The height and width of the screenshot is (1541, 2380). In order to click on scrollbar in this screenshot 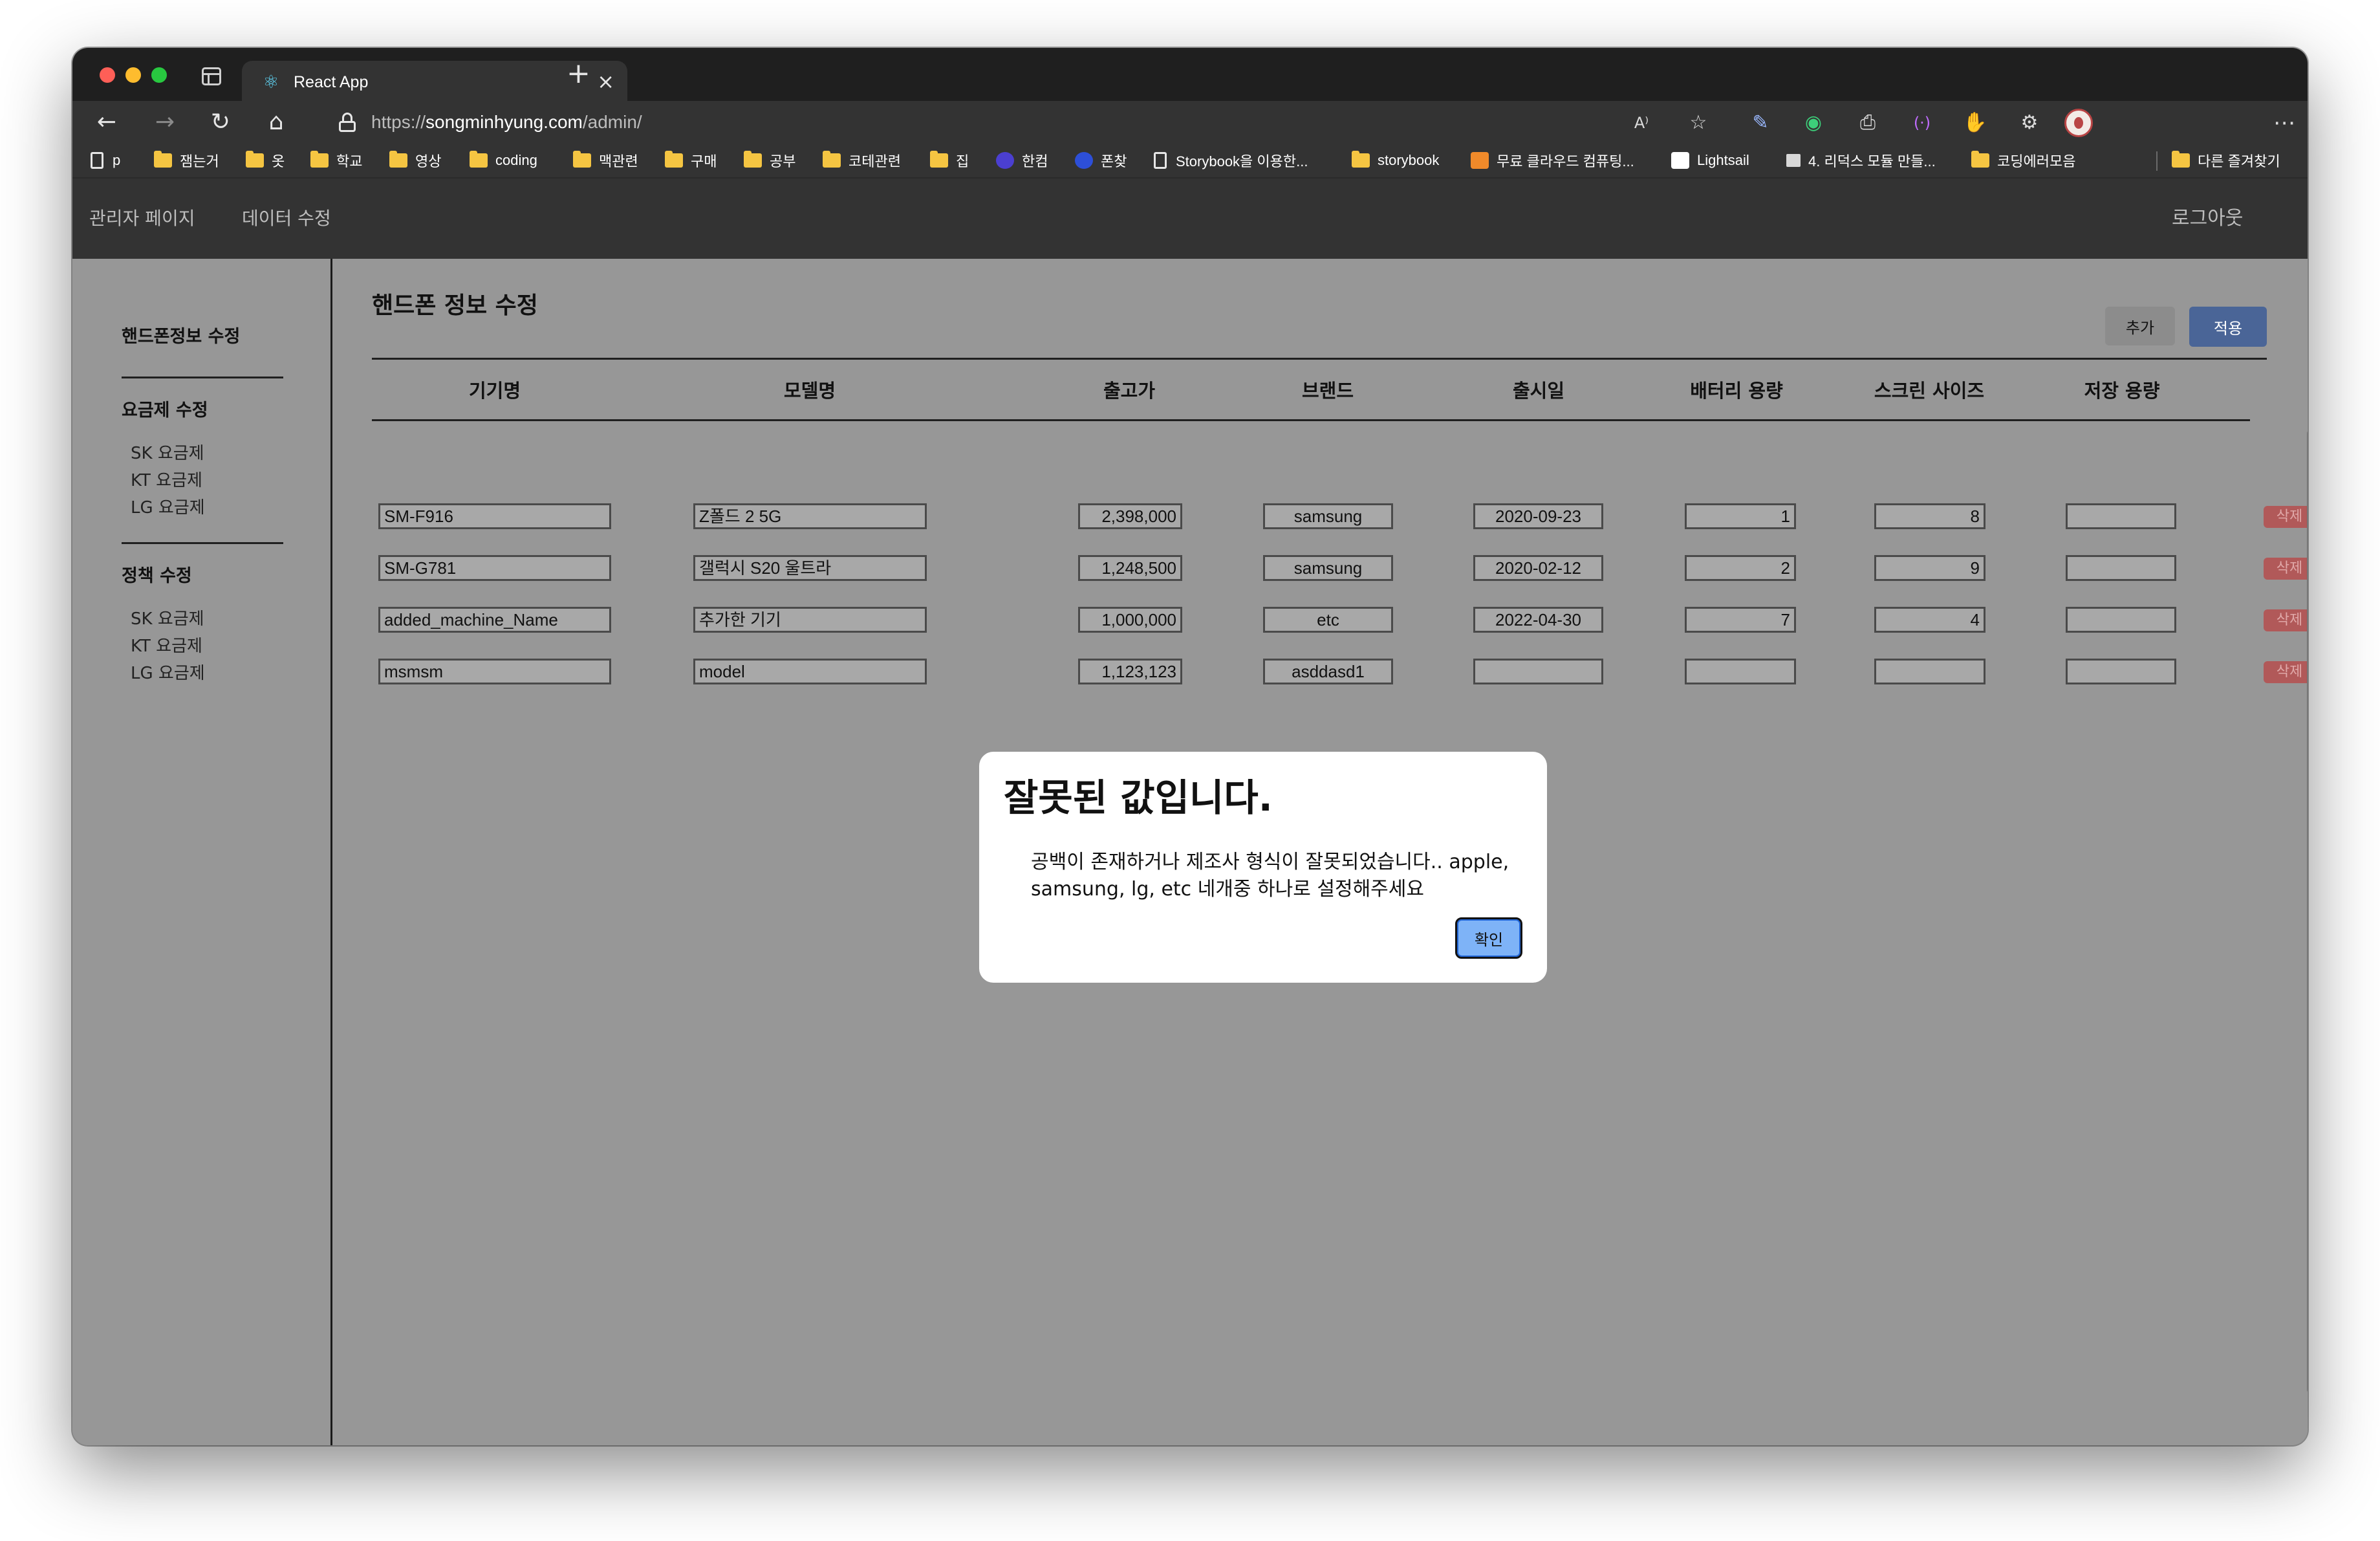, I will do `click(2307, 911)`.